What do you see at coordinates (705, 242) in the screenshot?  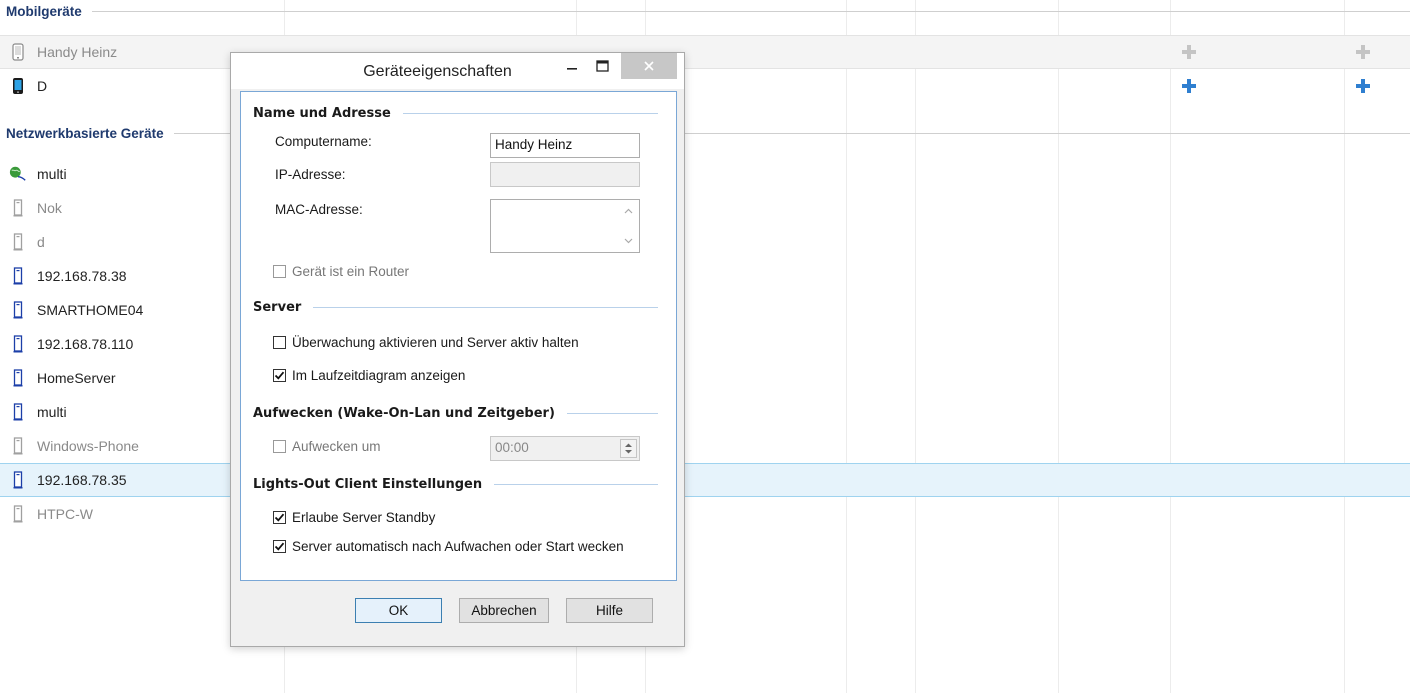 I see `device-row: d` at bounding box center [705, 242].